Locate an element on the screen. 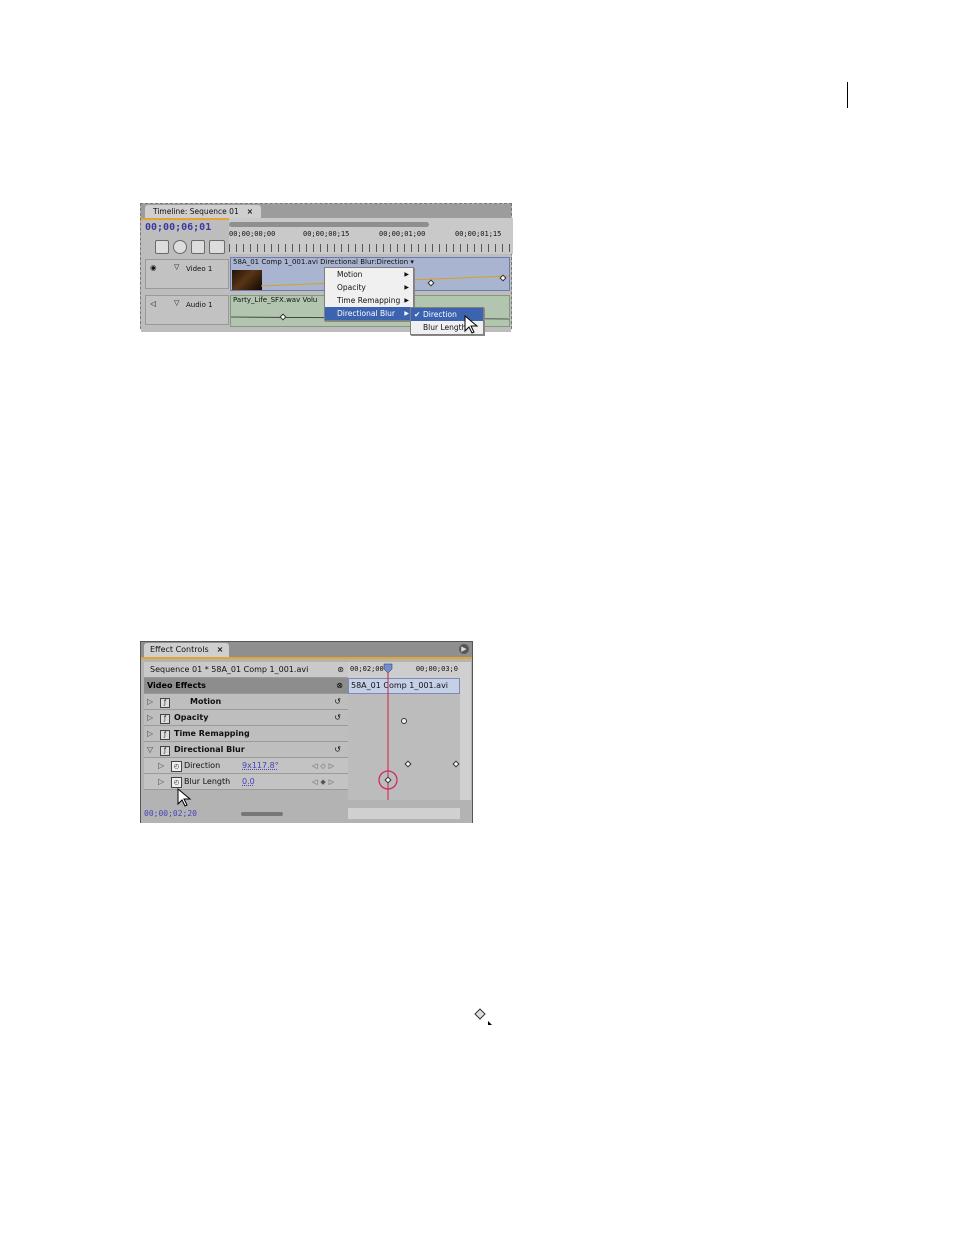  zoom-slider is located at coordinates (262, 814).